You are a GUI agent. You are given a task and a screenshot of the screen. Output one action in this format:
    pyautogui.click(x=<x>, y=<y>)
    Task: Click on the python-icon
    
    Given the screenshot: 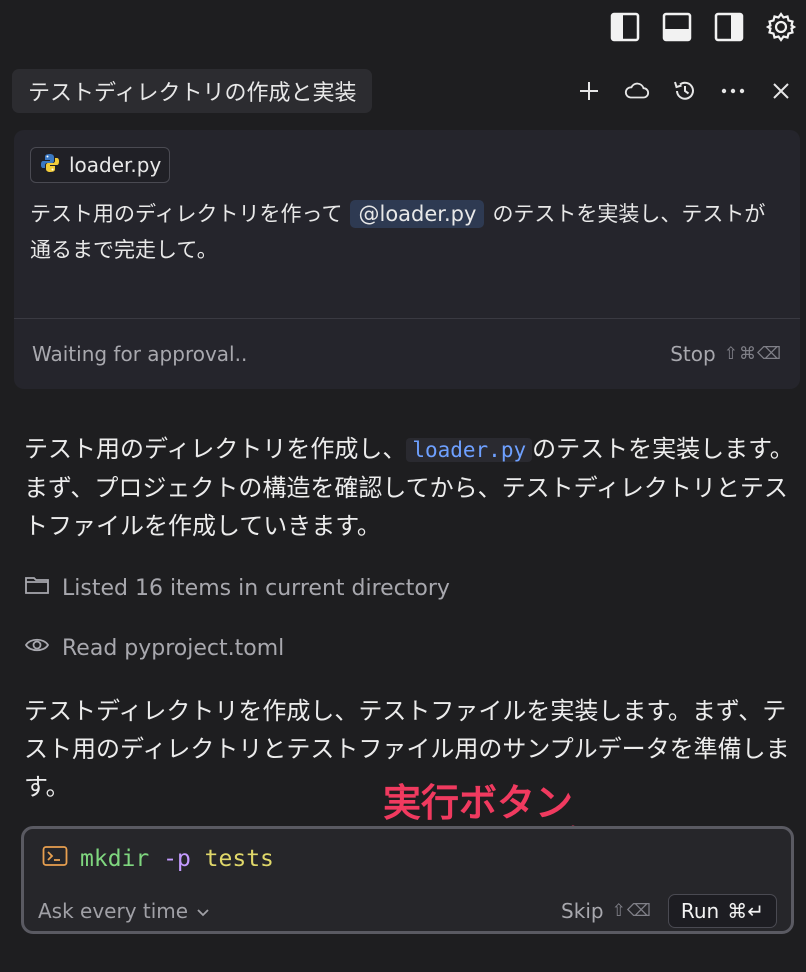 What is the action you would take?
    pyautogui.click(x=50, y=165)
    